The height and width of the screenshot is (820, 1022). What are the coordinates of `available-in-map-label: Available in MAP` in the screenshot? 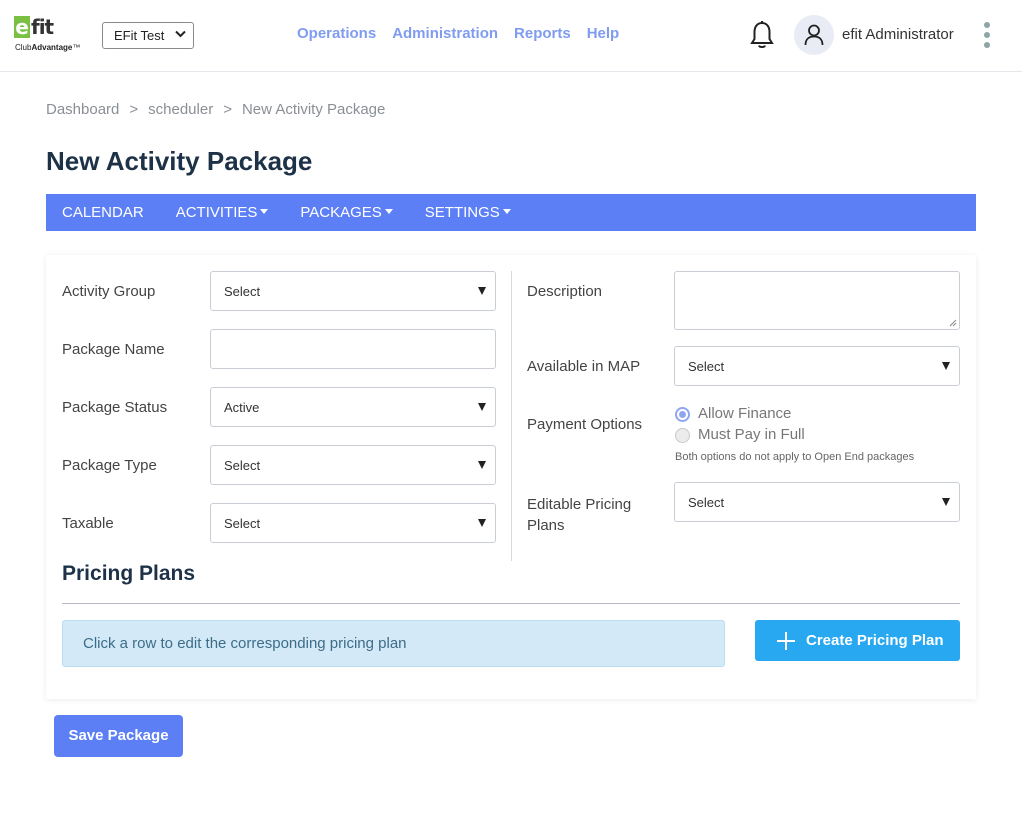 It's located at (584, 366).